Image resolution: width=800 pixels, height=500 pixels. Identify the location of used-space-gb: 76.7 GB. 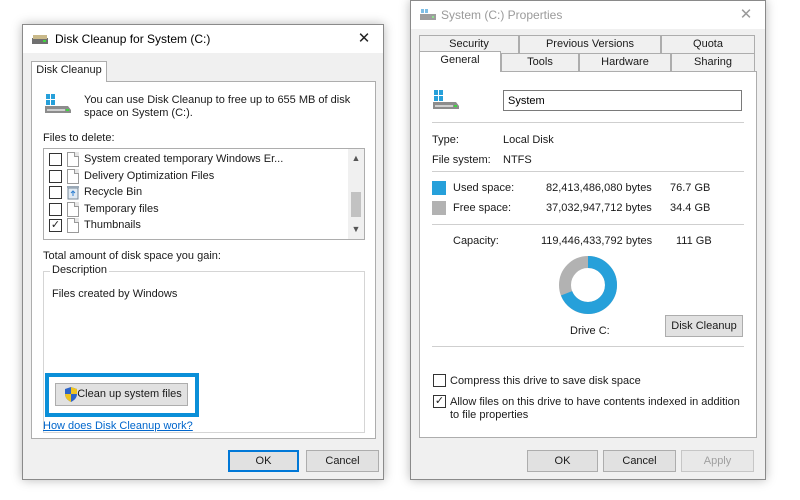
(690, 188).